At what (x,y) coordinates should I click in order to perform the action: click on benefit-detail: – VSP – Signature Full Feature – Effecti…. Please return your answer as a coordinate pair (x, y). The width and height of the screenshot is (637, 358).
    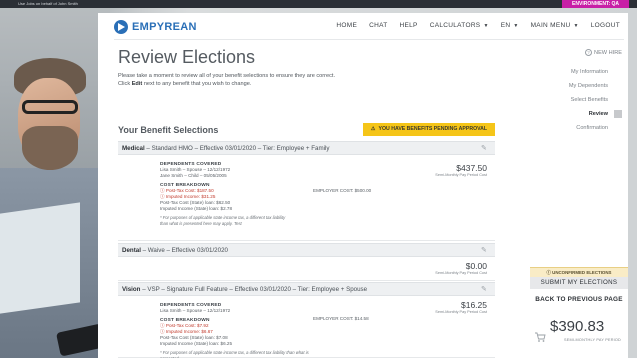
    Looking at the image, I should click on (254, 289).